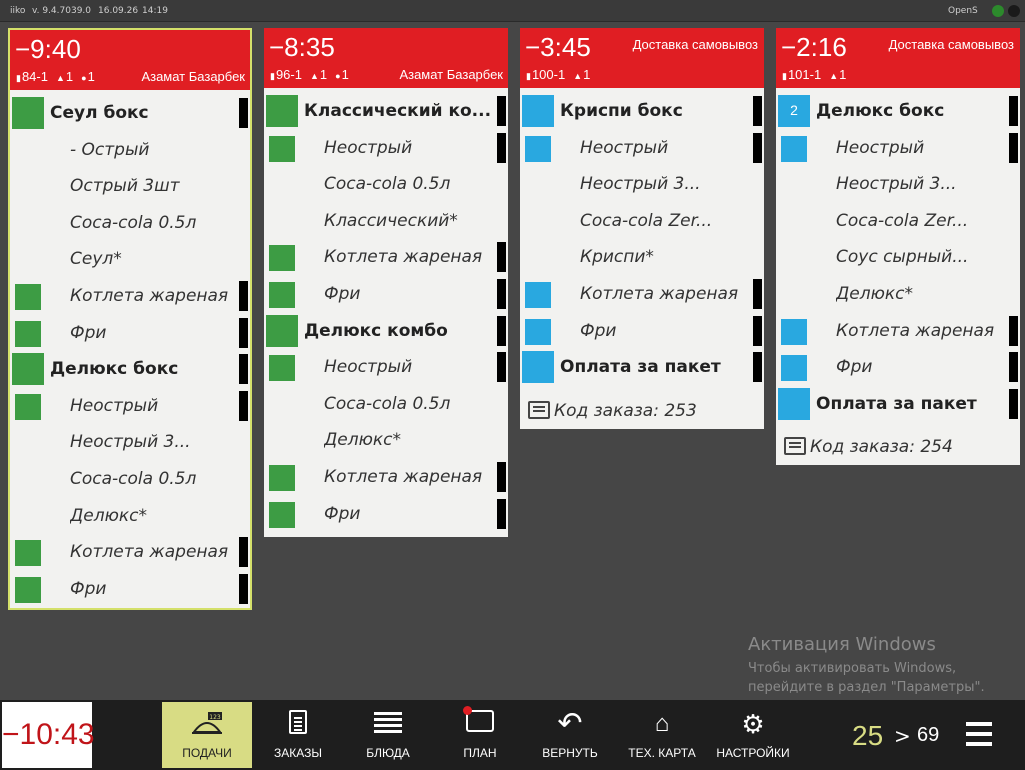  Describe the element at coordinates (898, 110) in the screenshot. I see `order-item-row: 2 Делюкс бокс` at that location.